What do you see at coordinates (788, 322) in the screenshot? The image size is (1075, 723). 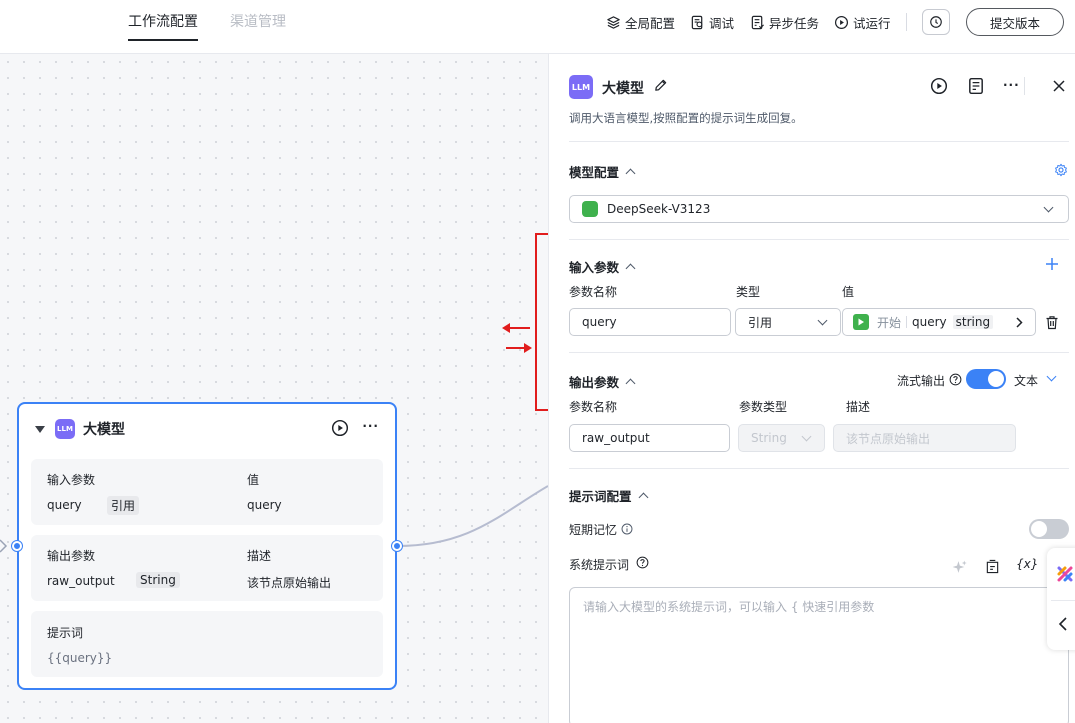 I see `input-type-select: 引用` at bounding box center [788, 322].